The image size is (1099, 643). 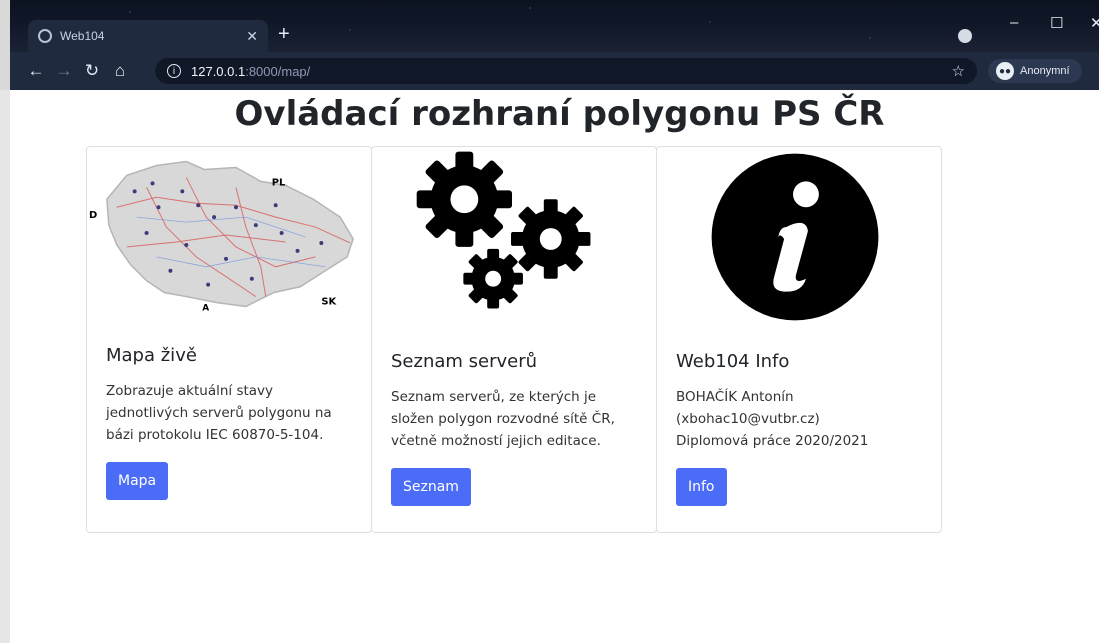 What do you see at coordinates (205, 308) in the screenshot?
I see `map-label-a: A` at bounding box center [205, 308].